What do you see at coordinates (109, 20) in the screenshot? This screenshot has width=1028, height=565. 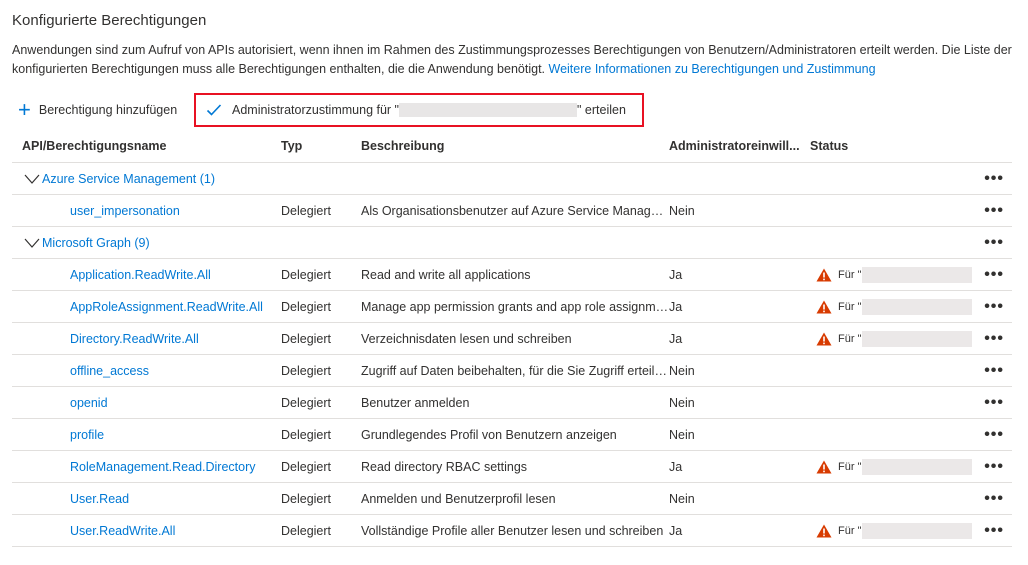 I see `page-title: Konfigurierte Berechtigungen` at bounding box center [109, 20].